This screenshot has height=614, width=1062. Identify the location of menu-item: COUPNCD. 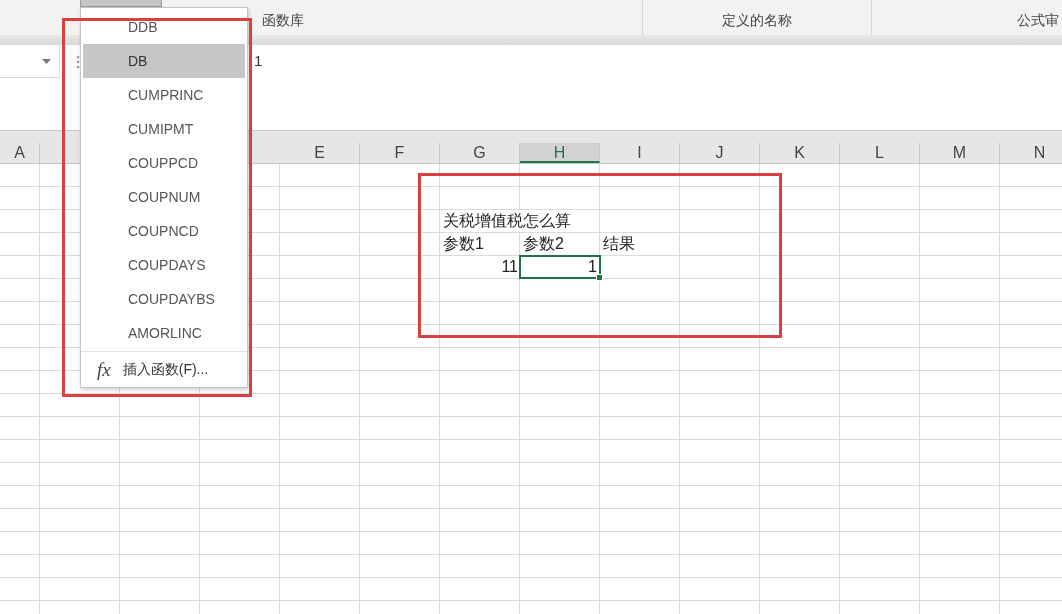
(164, 231).